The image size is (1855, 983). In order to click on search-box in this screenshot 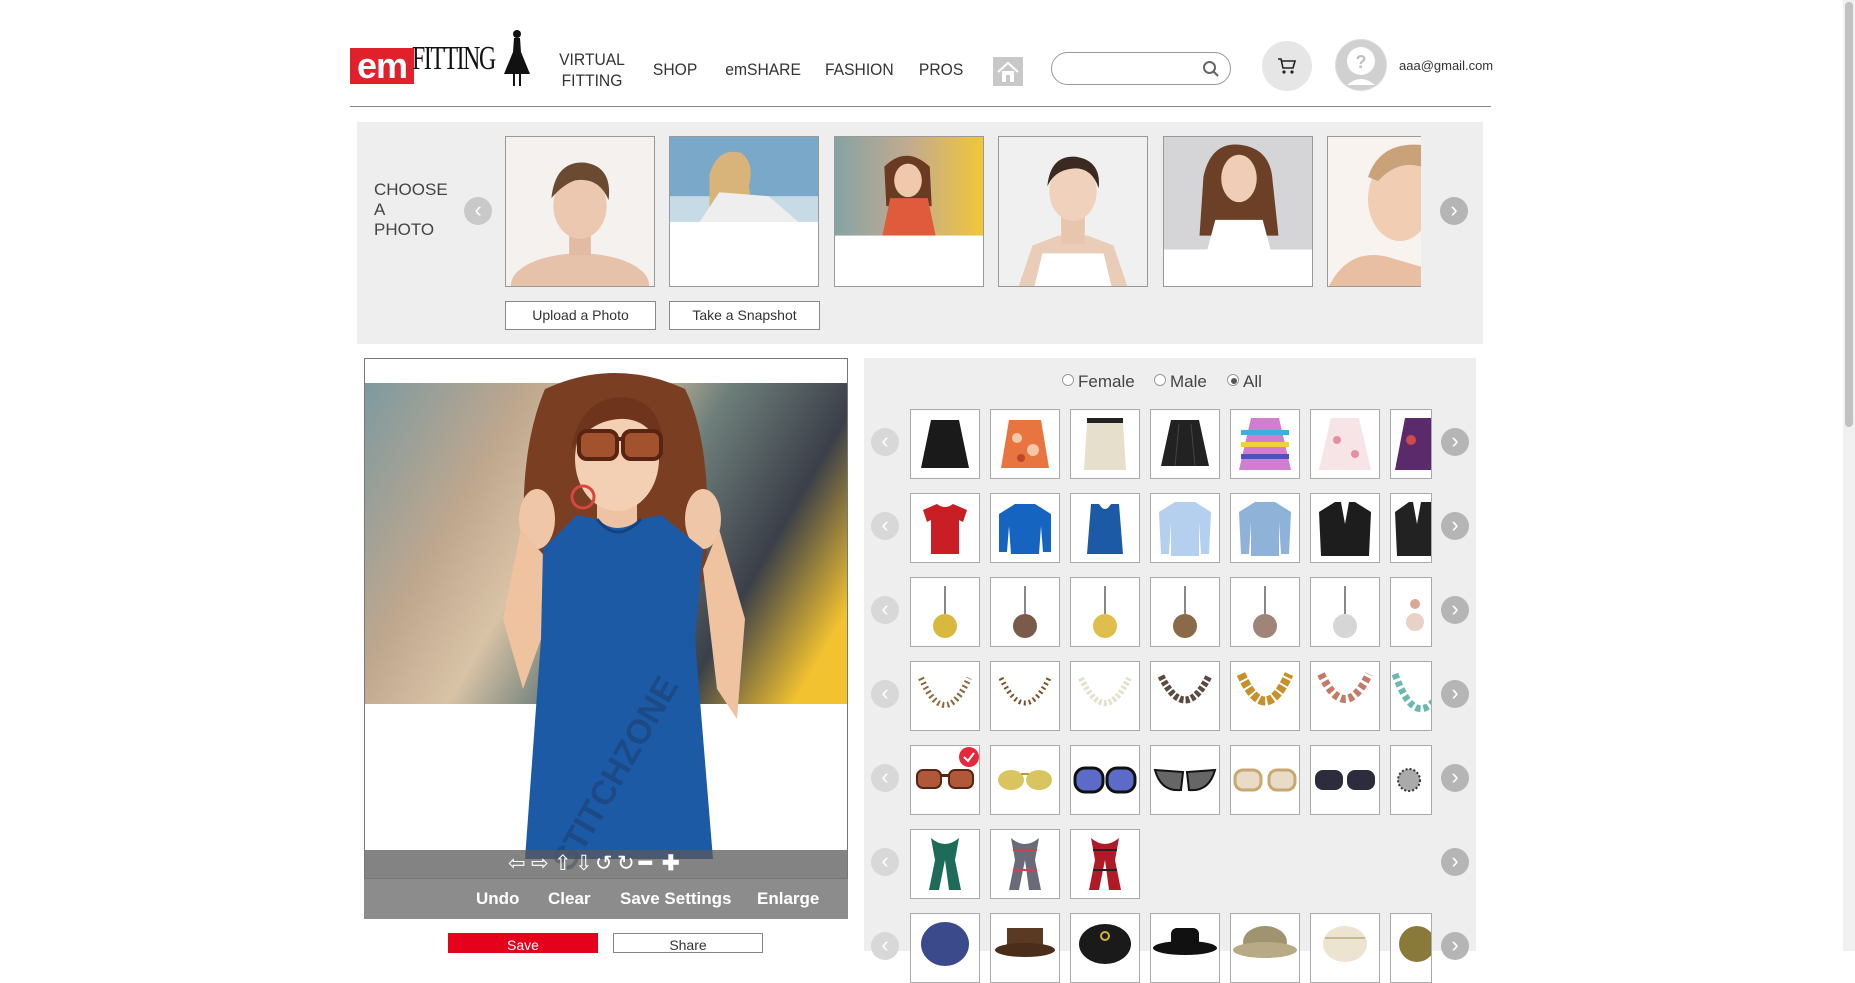, I will do `click(1141, 68)`.